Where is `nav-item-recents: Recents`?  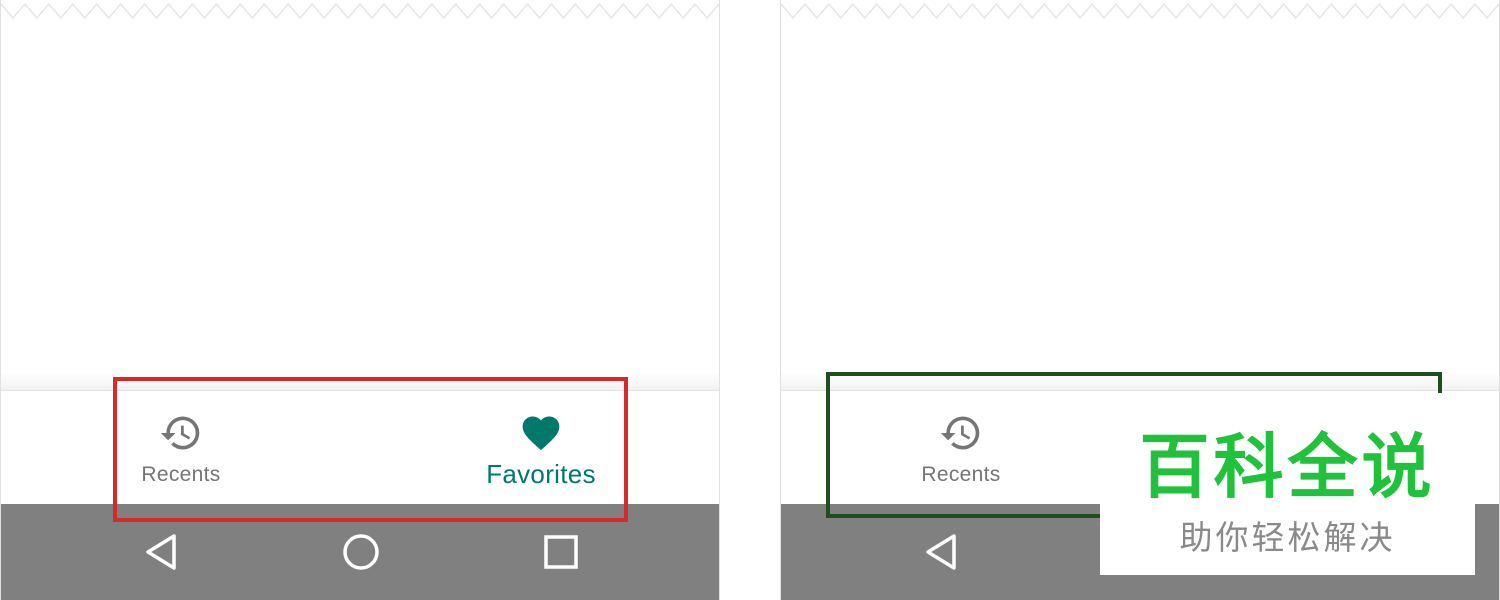 nav-item-recents: Recents is located at coordinates (181, 448).